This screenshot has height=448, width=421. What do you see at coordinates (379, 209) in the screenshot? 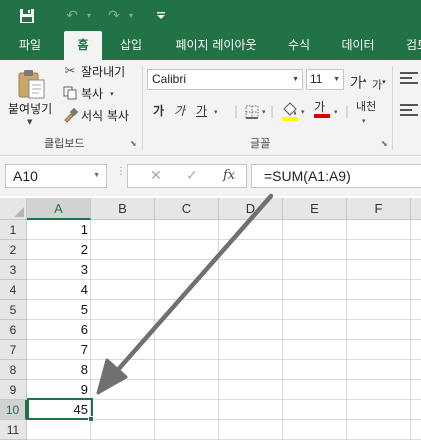
I see `column-header-f: F` at bounding box center [379, 209].